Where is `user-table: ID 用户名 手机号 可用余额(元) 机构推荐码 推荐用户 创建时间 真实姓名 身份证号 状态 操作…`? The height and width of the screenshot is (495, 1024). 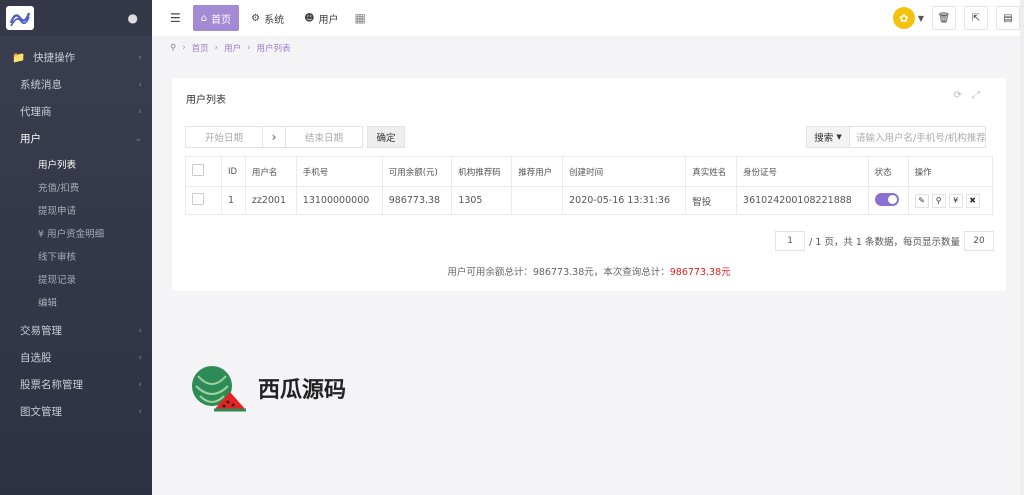 user-table: ID 用户名 手机号 可用余额(元) 机构推荐码 推荐用户 创建时间 真实姓名 身份证号 状态 操作… is located at coordinates (589, 185).